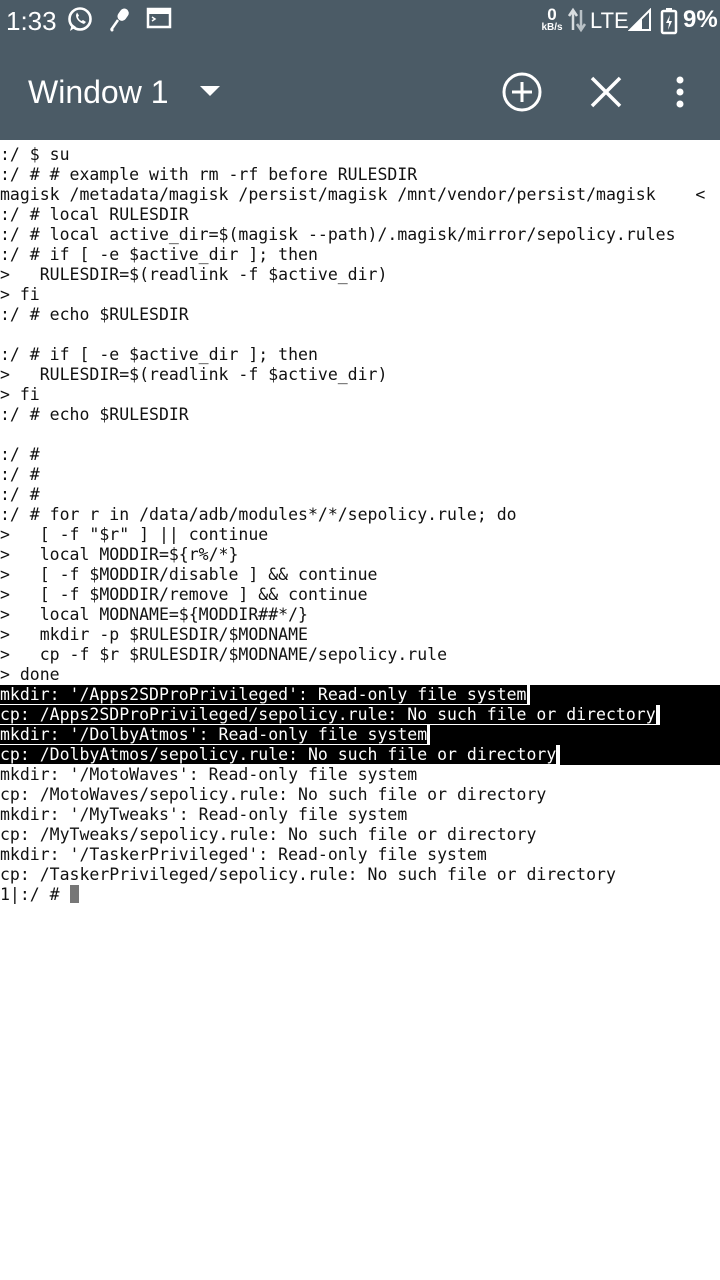 The width and height of the screenshot is (720, 1280). What do you see at coordinates (74, 894) in the screenshot?
I see `terminal-cursor` at bounding box center [74, 894].